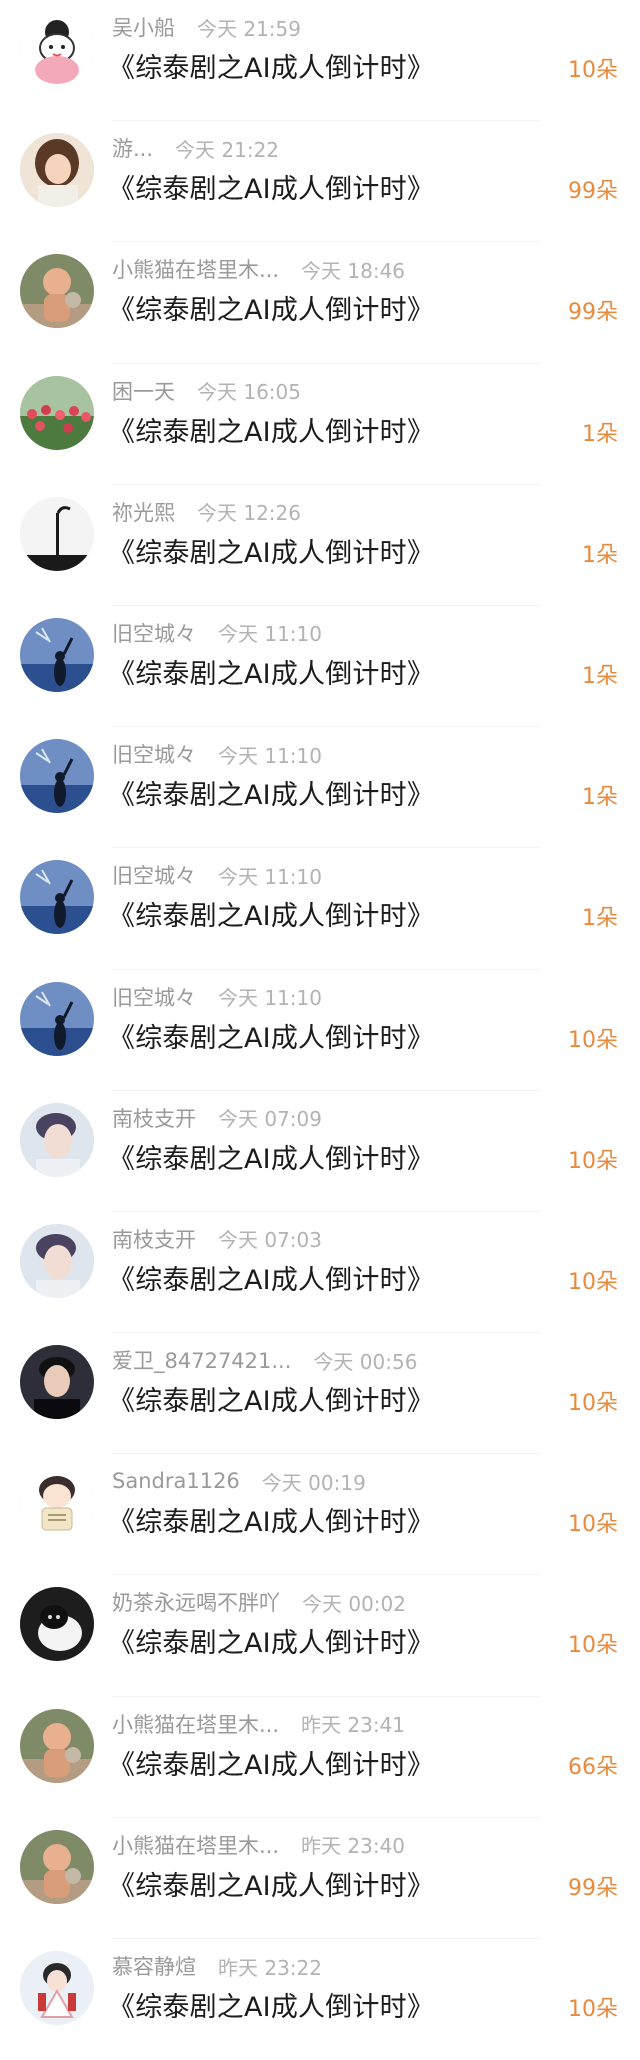 Image resolution: width=640 pixels, height=2060 pixels. I want to click on user-name: 困一天, so click(143, 391).